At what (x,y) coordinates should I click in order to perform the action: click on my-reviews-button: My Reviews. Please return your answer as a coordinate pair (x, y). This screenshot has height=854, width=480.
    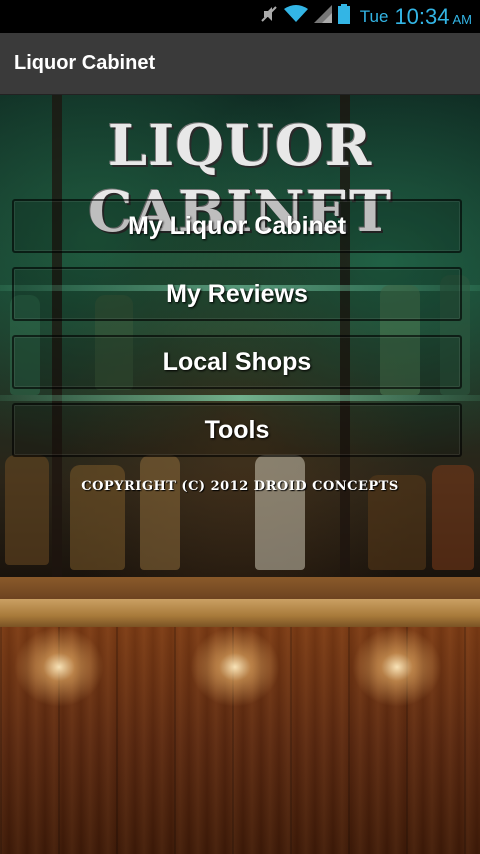
    Looking at the image, I should click on (237, 294).